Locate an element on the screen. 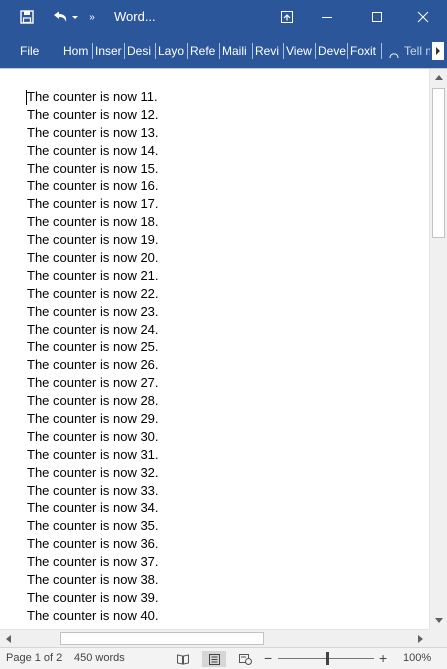 The image size is (447, 669). paragraph: The counter is now 33. is located at coordinates (93, 490).